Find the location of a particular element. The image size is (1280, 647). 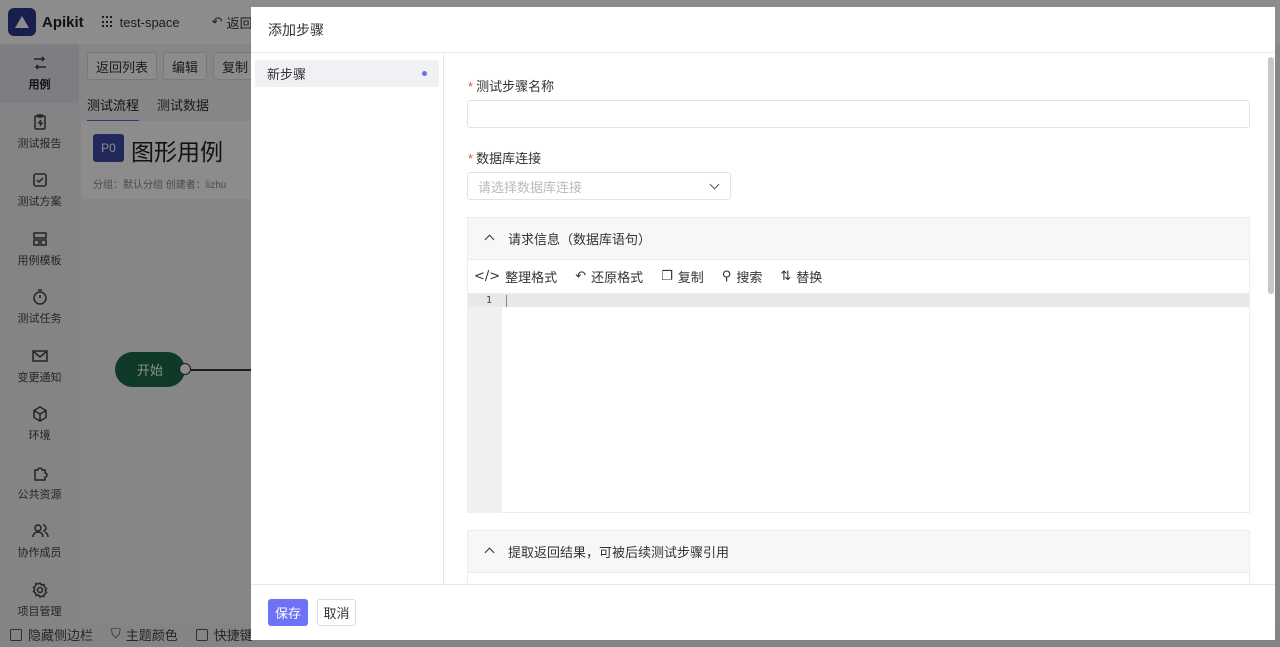

step-name-label-text: 测试步骤名称 is located at coordinates (515, 86).